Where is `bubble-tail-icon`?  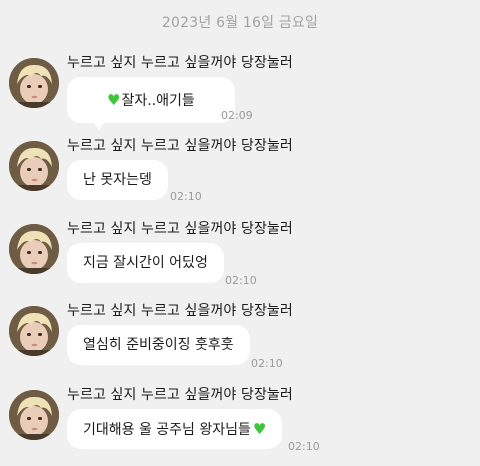
bubble-tail-icon is located at coordinates (99, 125).